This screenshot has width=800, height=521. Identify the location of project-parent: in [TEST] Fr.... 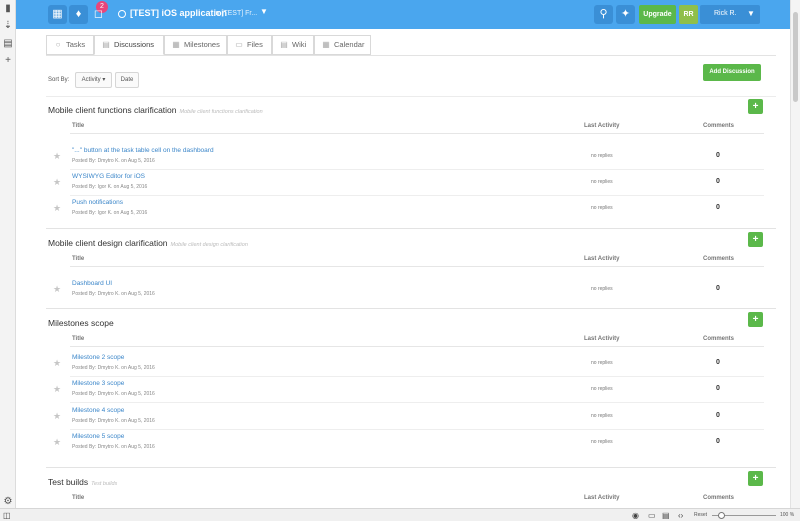
(235, 13).